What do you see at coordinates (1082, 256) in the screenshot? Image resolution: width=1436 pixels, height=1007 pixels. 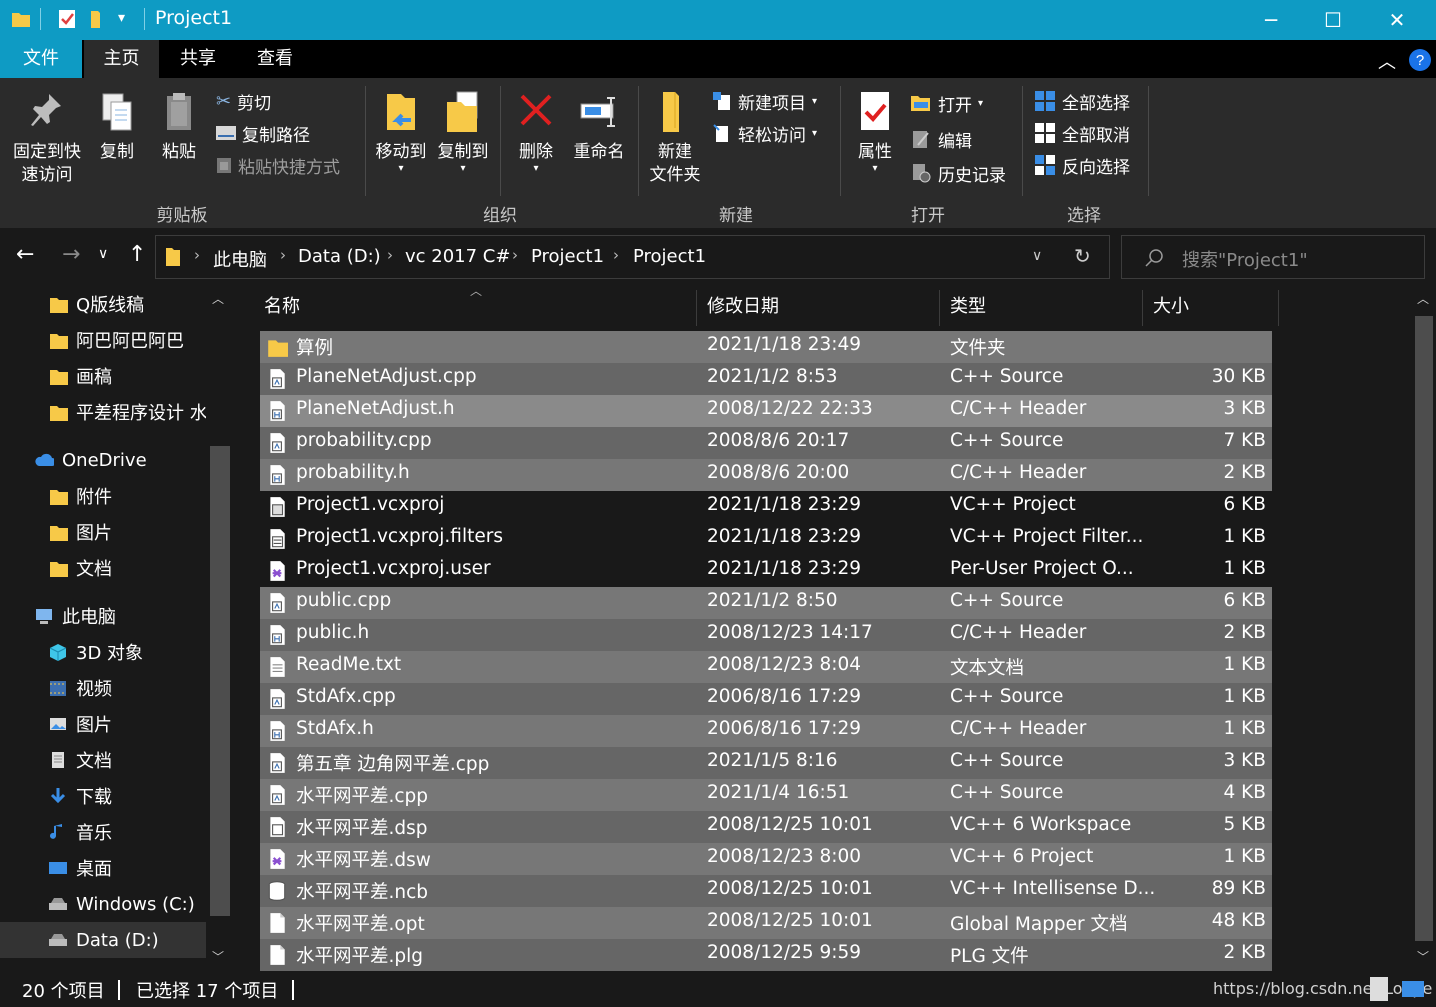 I see `refresh-icon: ↻` at bounding box center [1082, 256].